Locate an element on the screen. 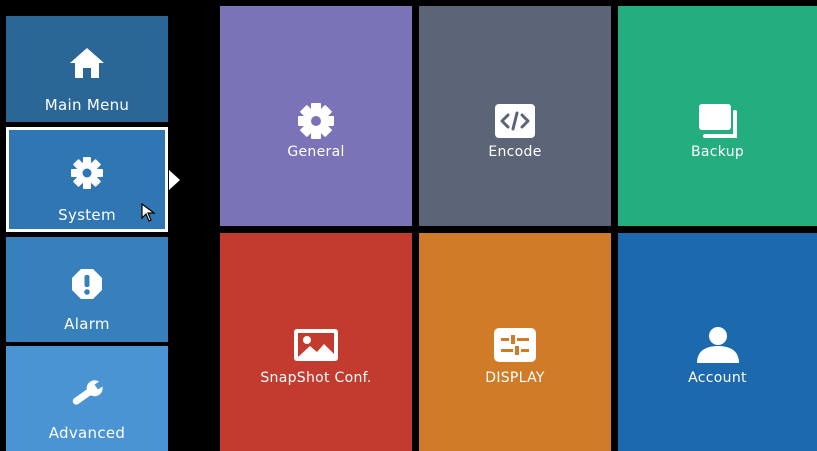  tile-display: DISPLAY is located at coordinates (515, 342).